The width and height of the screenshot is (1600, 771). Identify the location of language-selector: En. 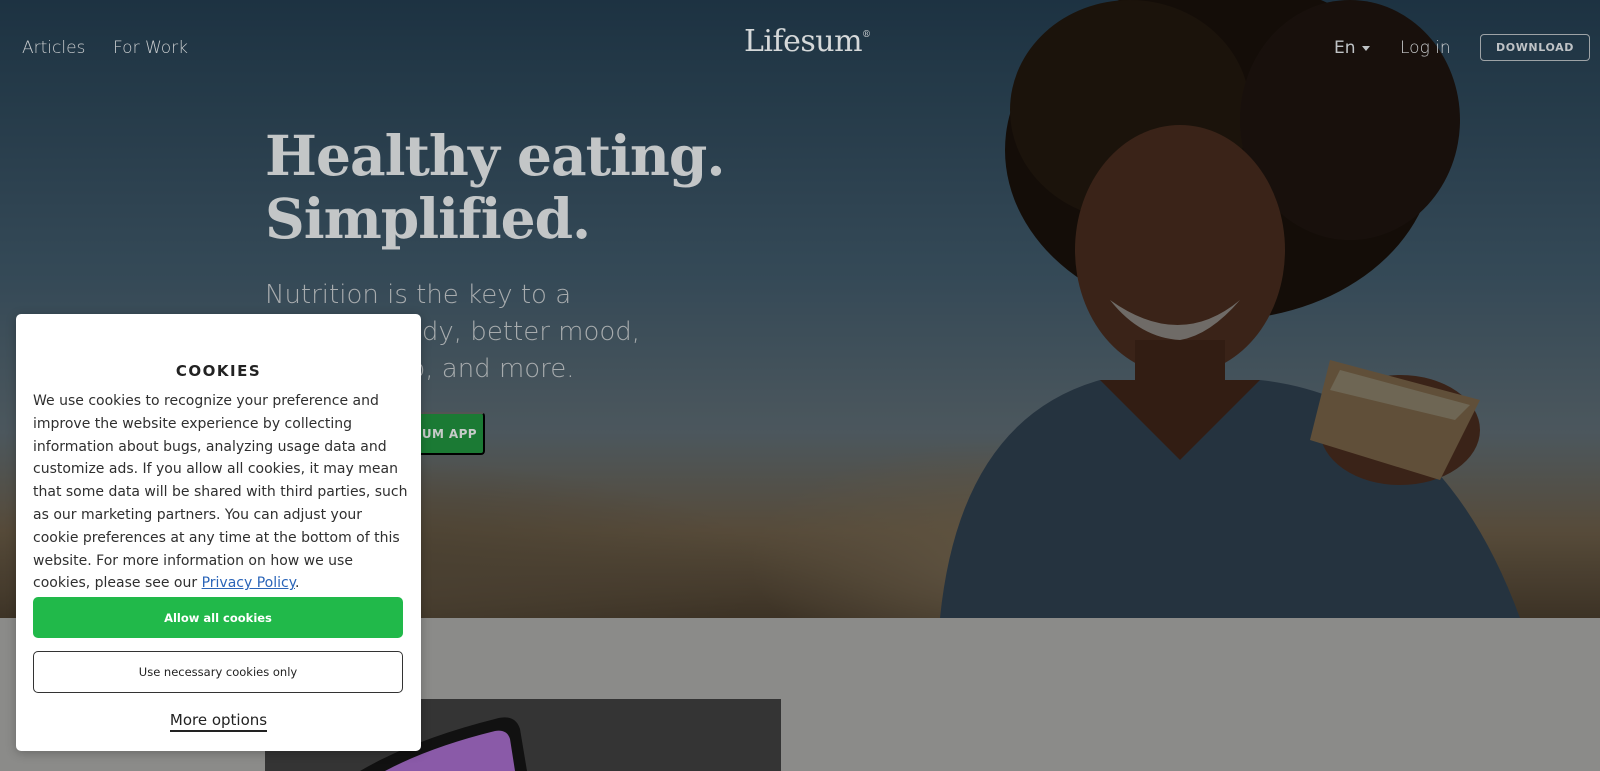
(1352, 48).